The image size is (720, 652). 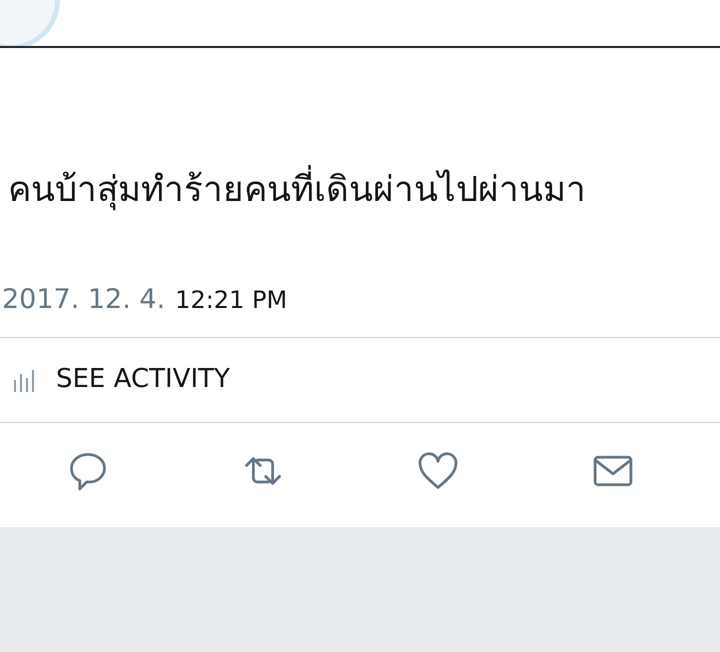 I want to click on see-activity-link: SEE ACTIVITY, so click(x=143, y=379).